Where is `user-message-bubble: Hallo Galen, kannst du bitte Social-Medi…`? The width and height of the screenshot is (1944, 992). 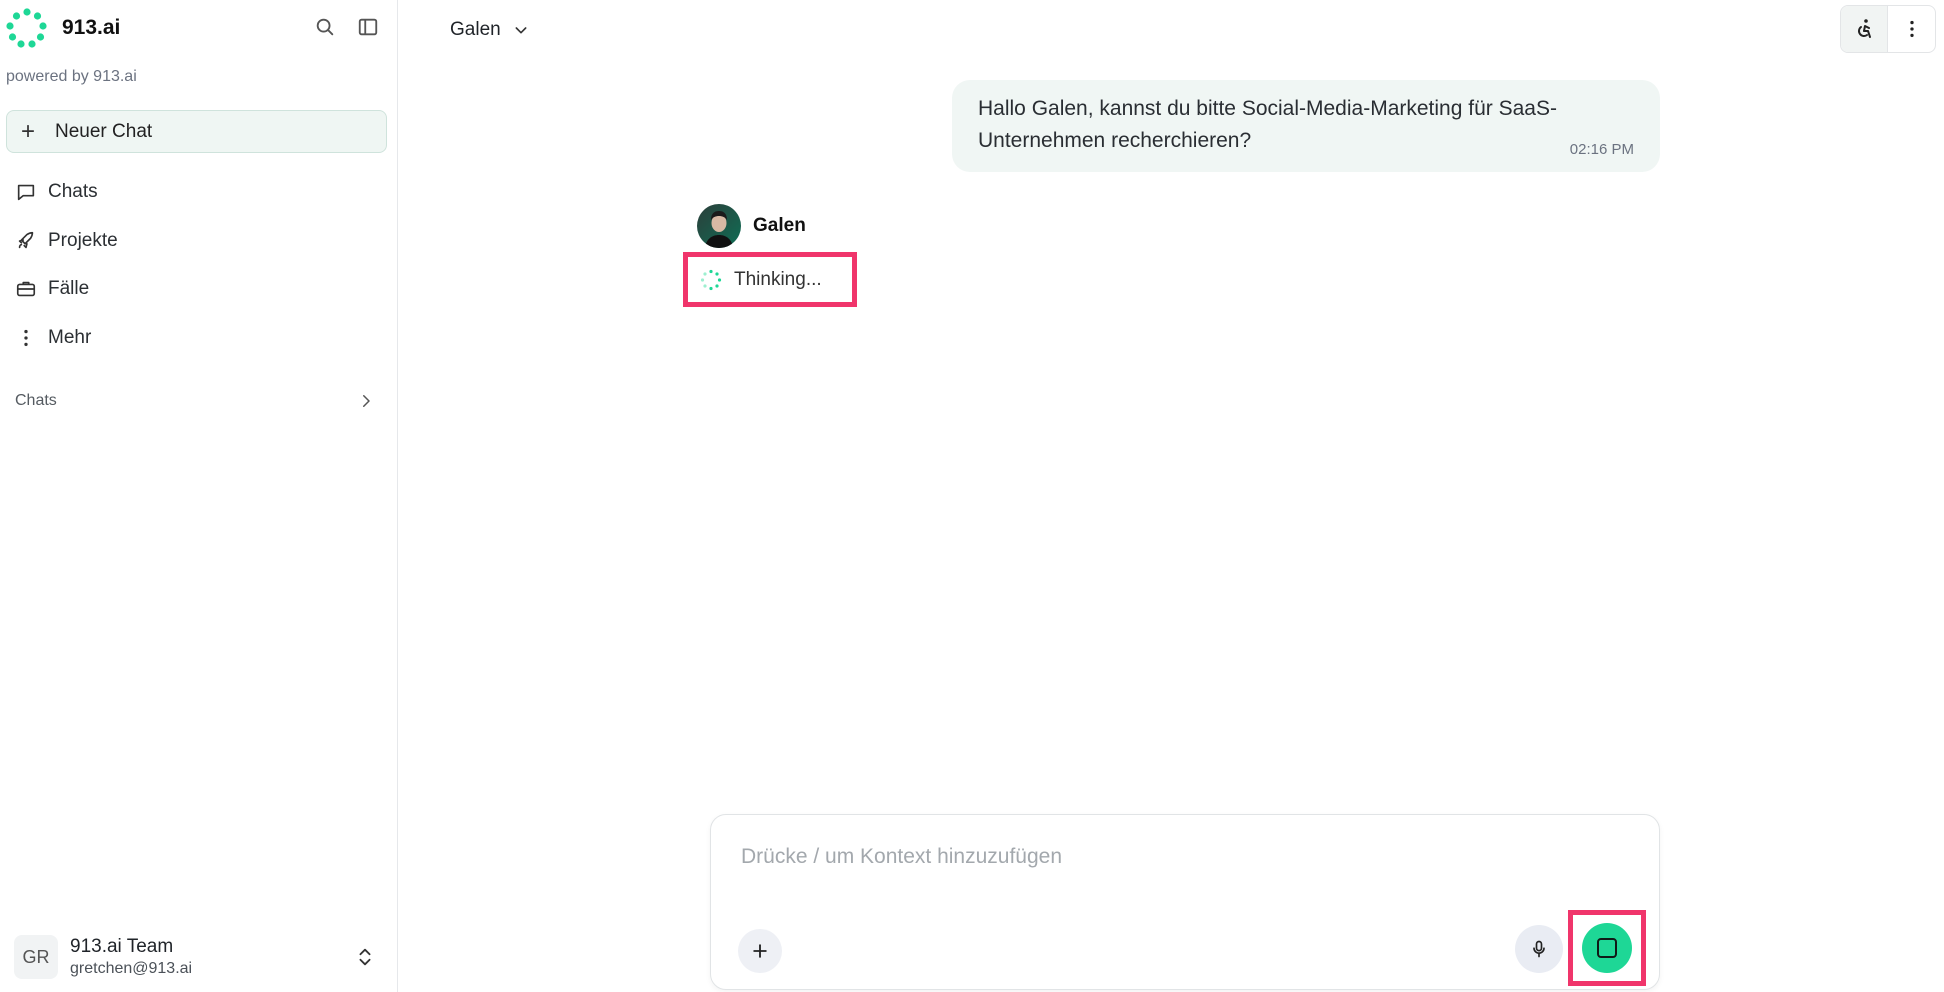 user-message-bubble: Hallo Galen, kannst du bitte Social-Medi… is located at coordinates (1306, 126).